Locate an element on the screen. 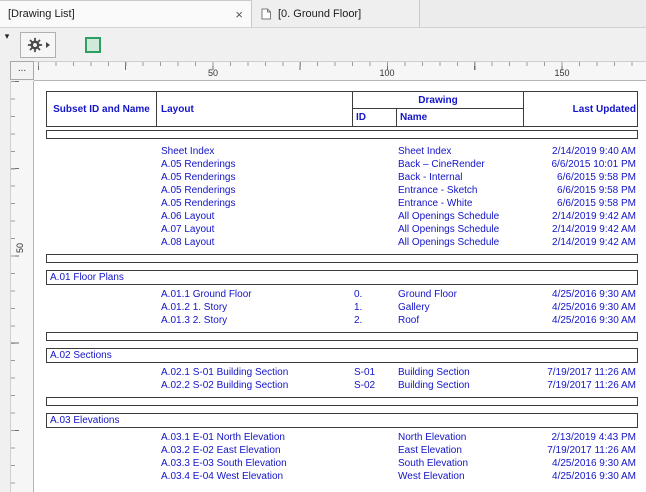 This screenshot has width=646, height=492. cell-last-updated: 2/14/2019 9:40 AM is located at coordinates (594, 151).